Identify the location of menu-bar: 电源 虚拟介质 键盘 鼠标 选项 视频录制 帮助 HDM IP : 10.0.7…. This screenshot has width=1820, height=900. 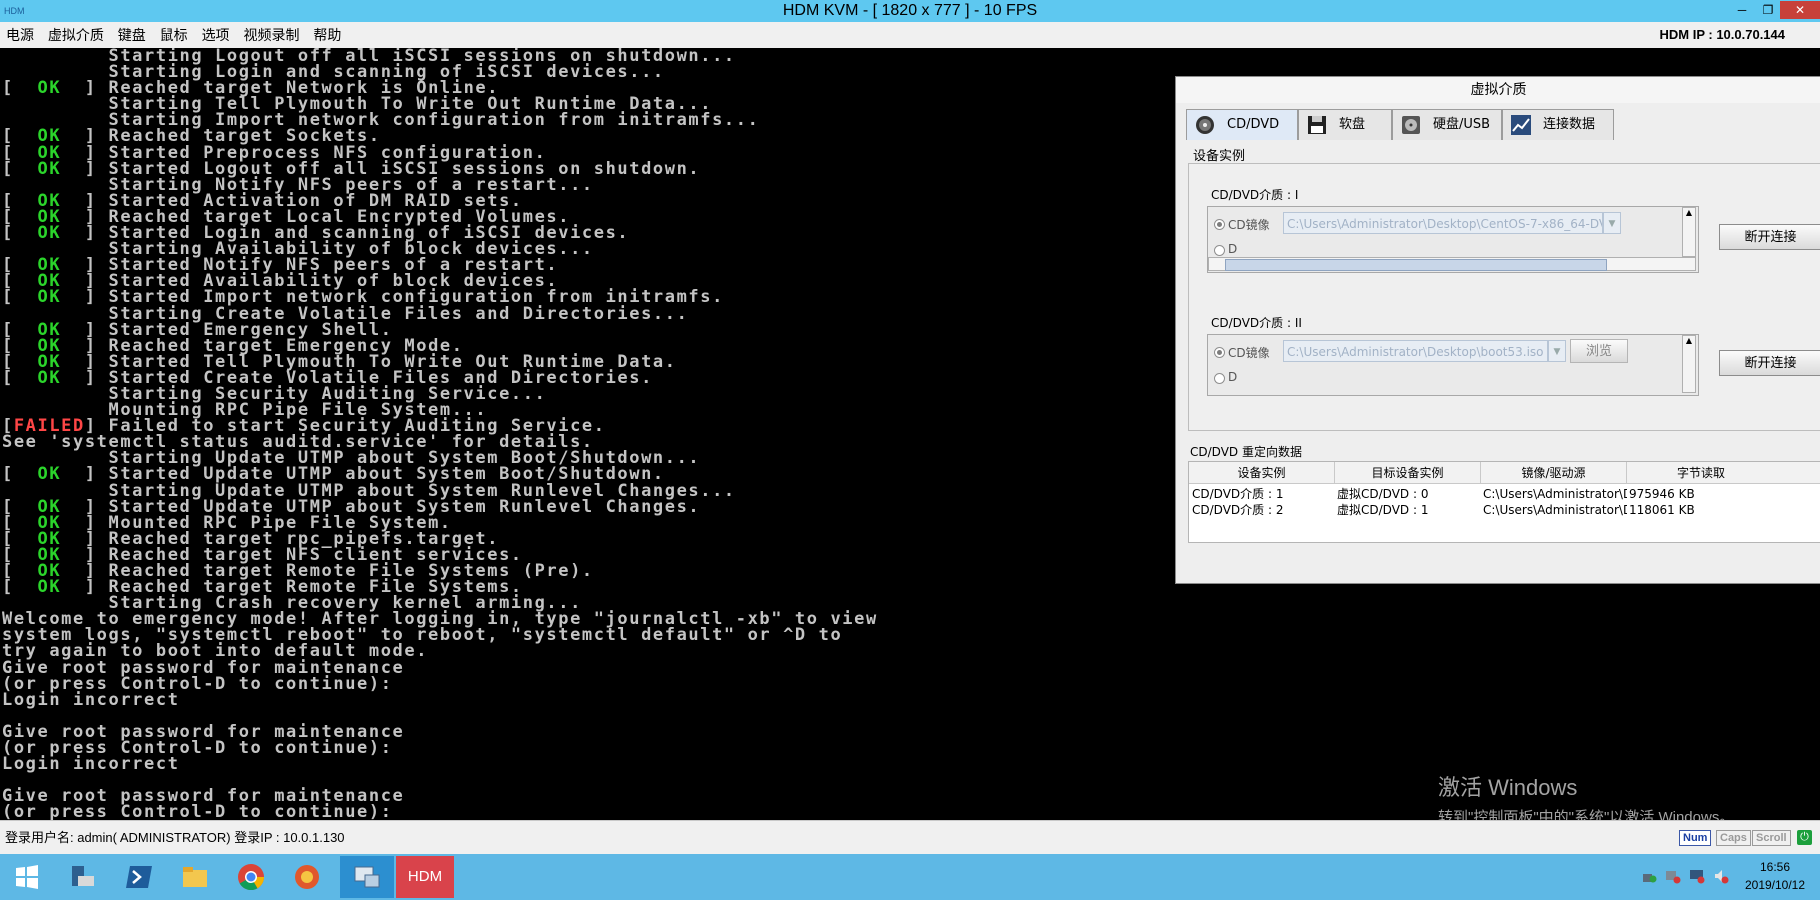
(910, 35).